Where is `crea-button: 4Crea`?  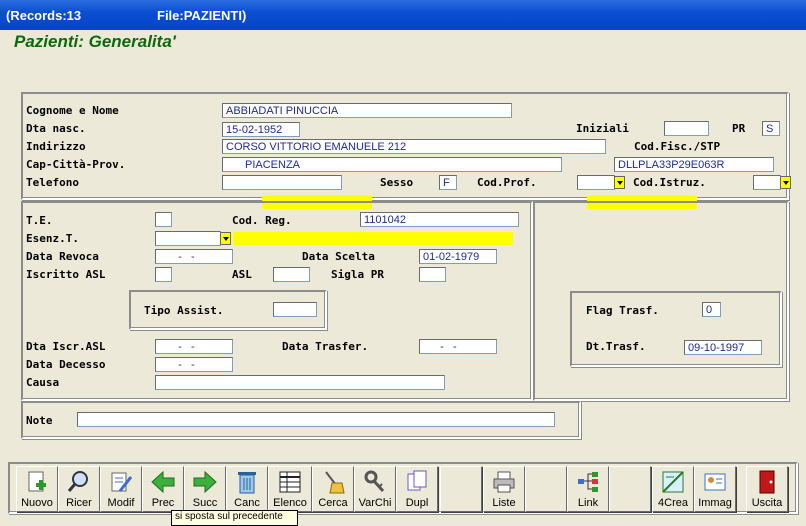
crea-button: 4Crea is located at coordinates (673, 489).